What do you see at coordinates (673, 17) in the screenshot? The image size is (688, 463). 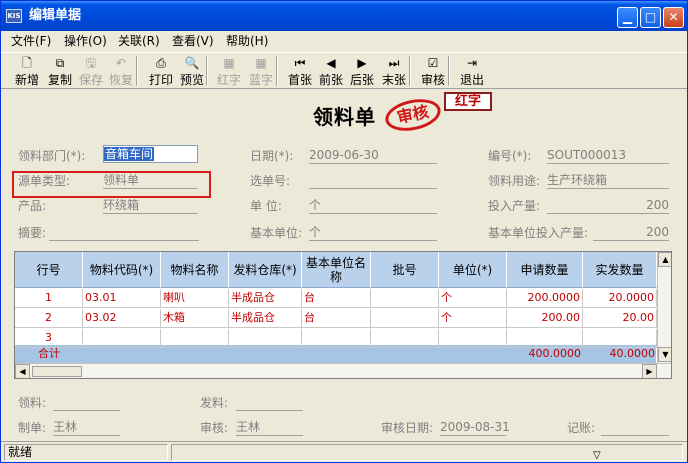 I see `close-button: ✕` at bounding box center [673, 17].